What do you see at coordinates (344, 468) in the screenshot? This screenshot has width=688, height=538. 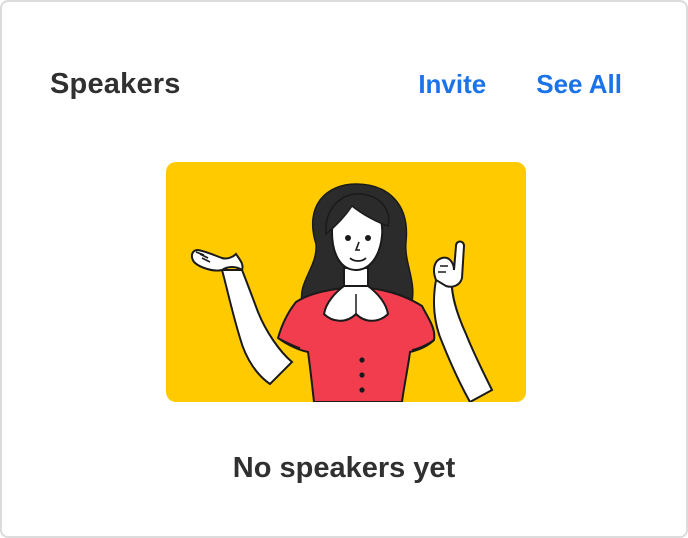 I see `empty-state-message: No speakers yet` at bounding box center [344, 468].